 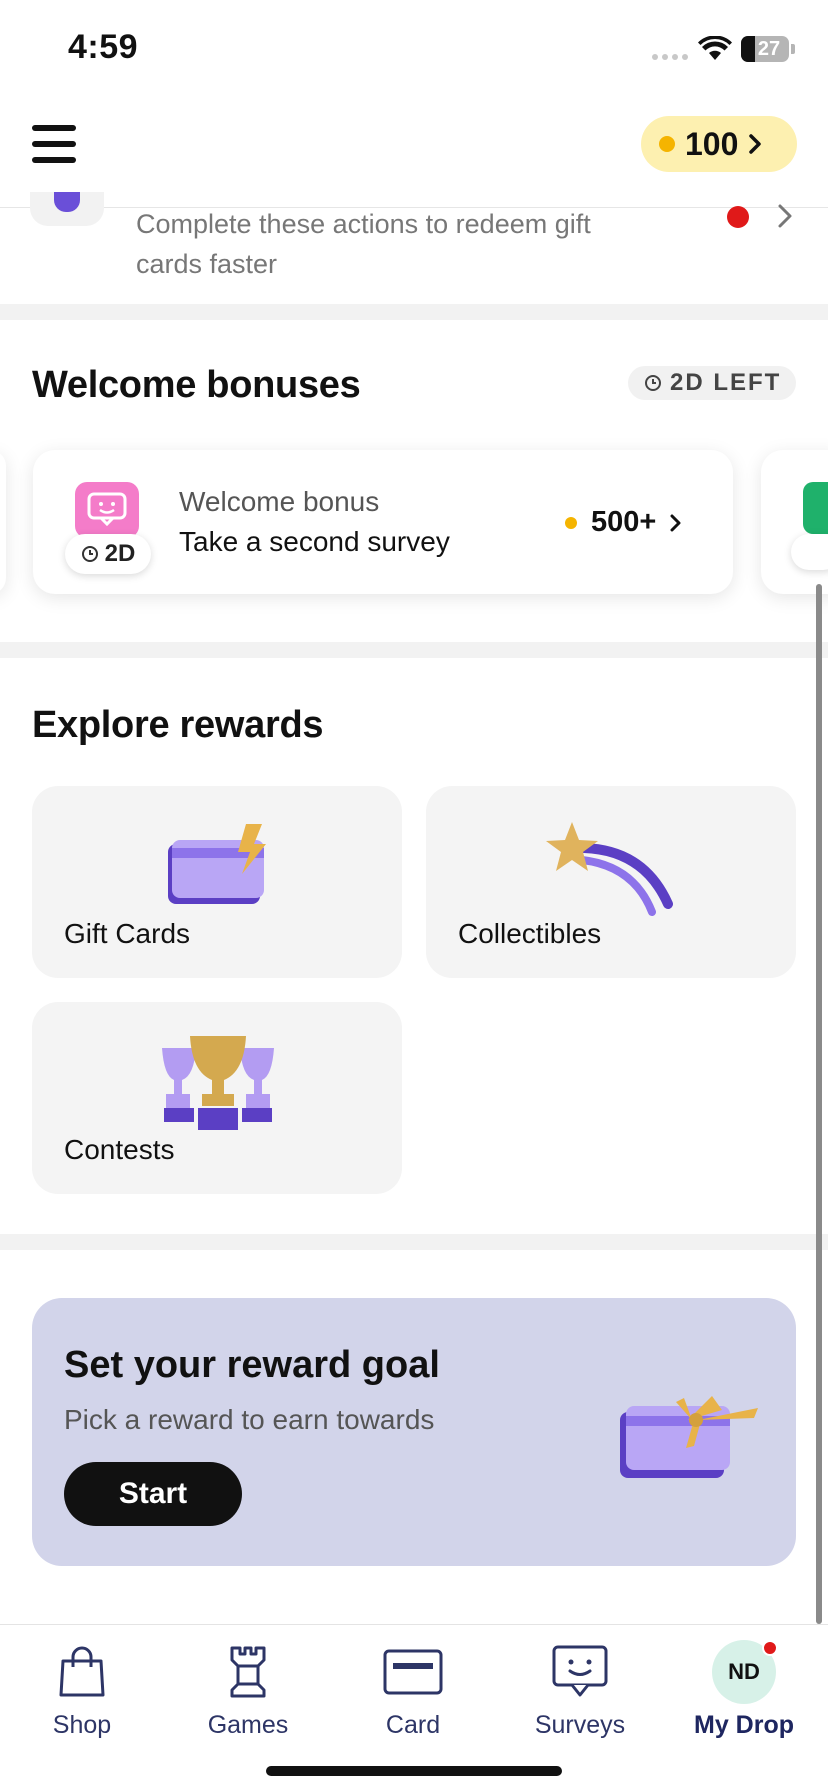 I want to click on nav-shop-label: Shop, so click(x=82, y=1725).